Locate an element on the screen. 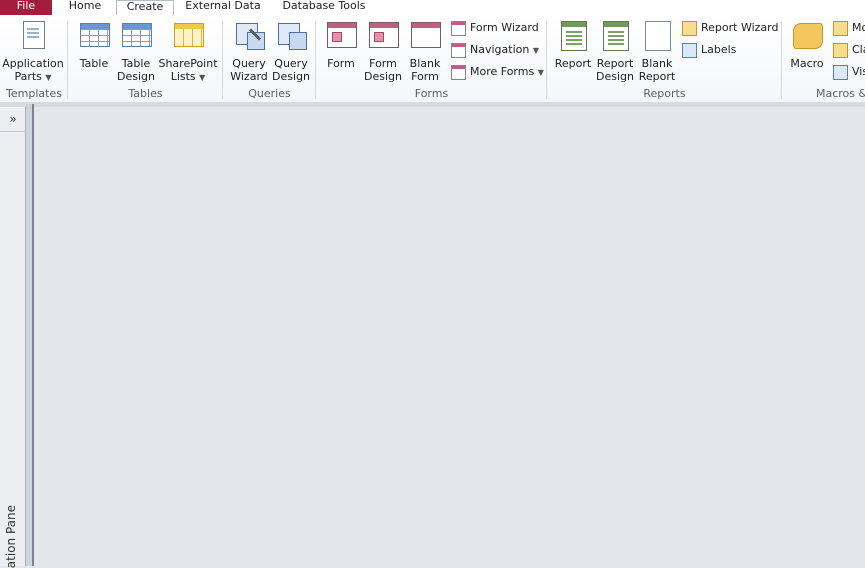 This screenshot has height=568, width=865. query-design-label-1: Query is located at coordinates (291, 63).